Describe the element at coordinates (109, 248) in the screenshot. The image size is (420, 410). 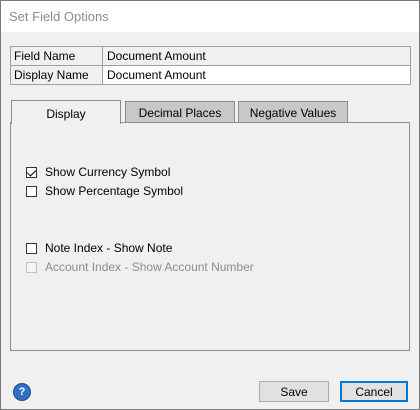
I see `note-index-show-note-label: Note Index - Show Note` at that location.